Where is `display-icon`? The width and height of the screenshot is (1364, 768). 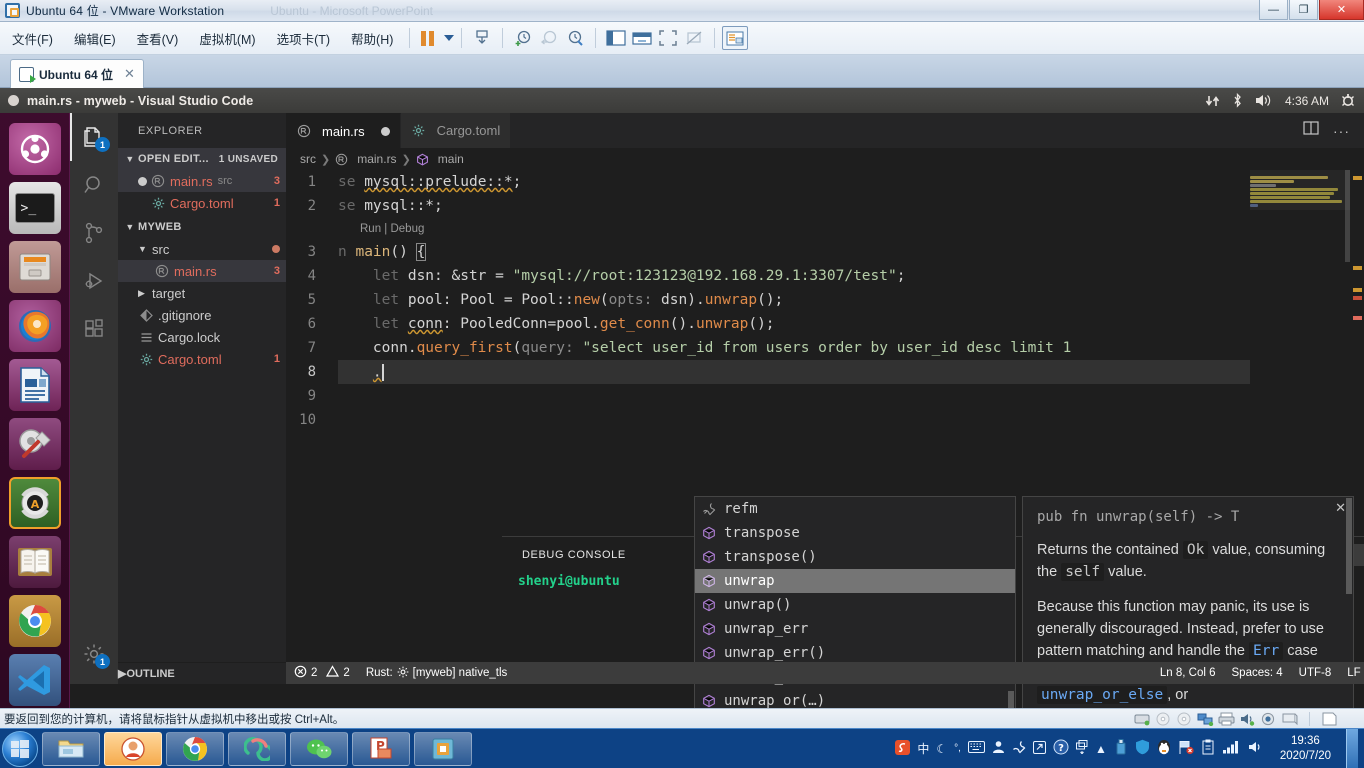 display-icon is located at coordinates (1289, 719).